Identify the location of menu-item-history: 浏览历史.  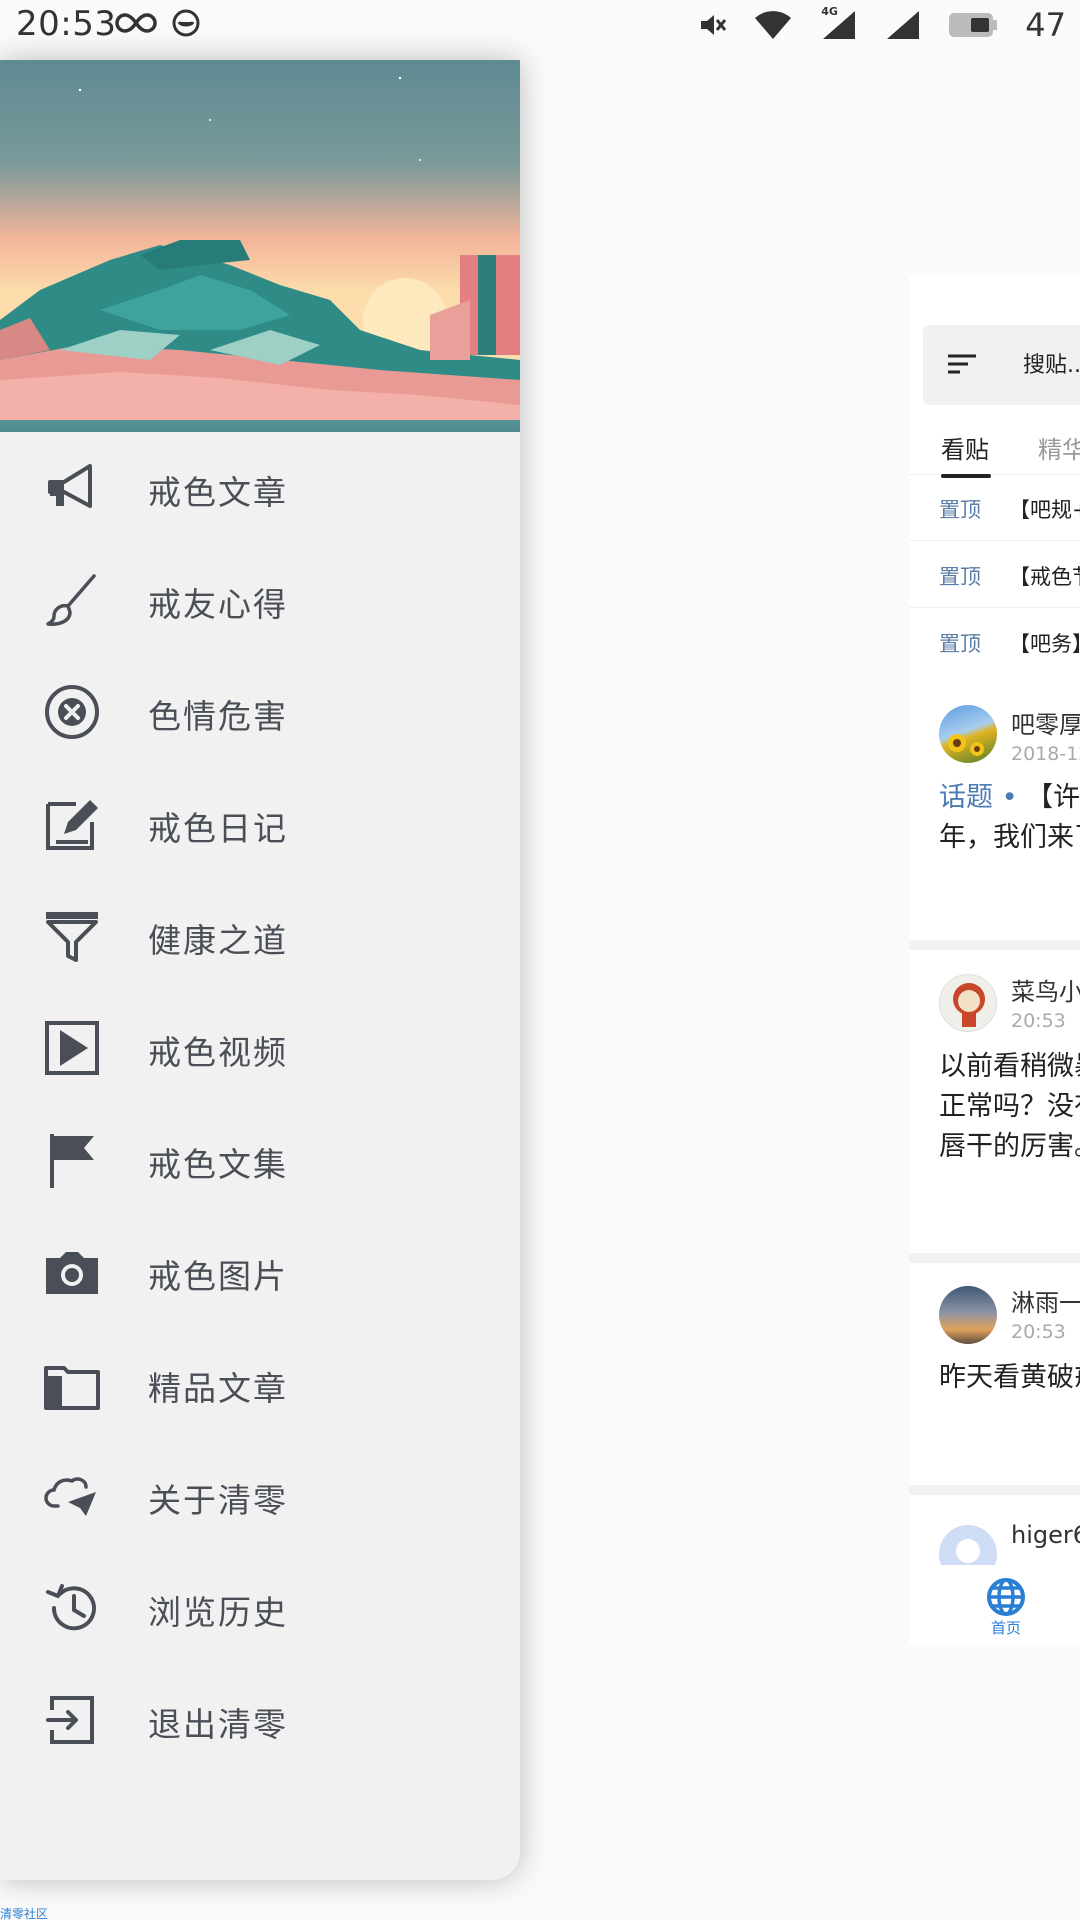
(260, 1608).